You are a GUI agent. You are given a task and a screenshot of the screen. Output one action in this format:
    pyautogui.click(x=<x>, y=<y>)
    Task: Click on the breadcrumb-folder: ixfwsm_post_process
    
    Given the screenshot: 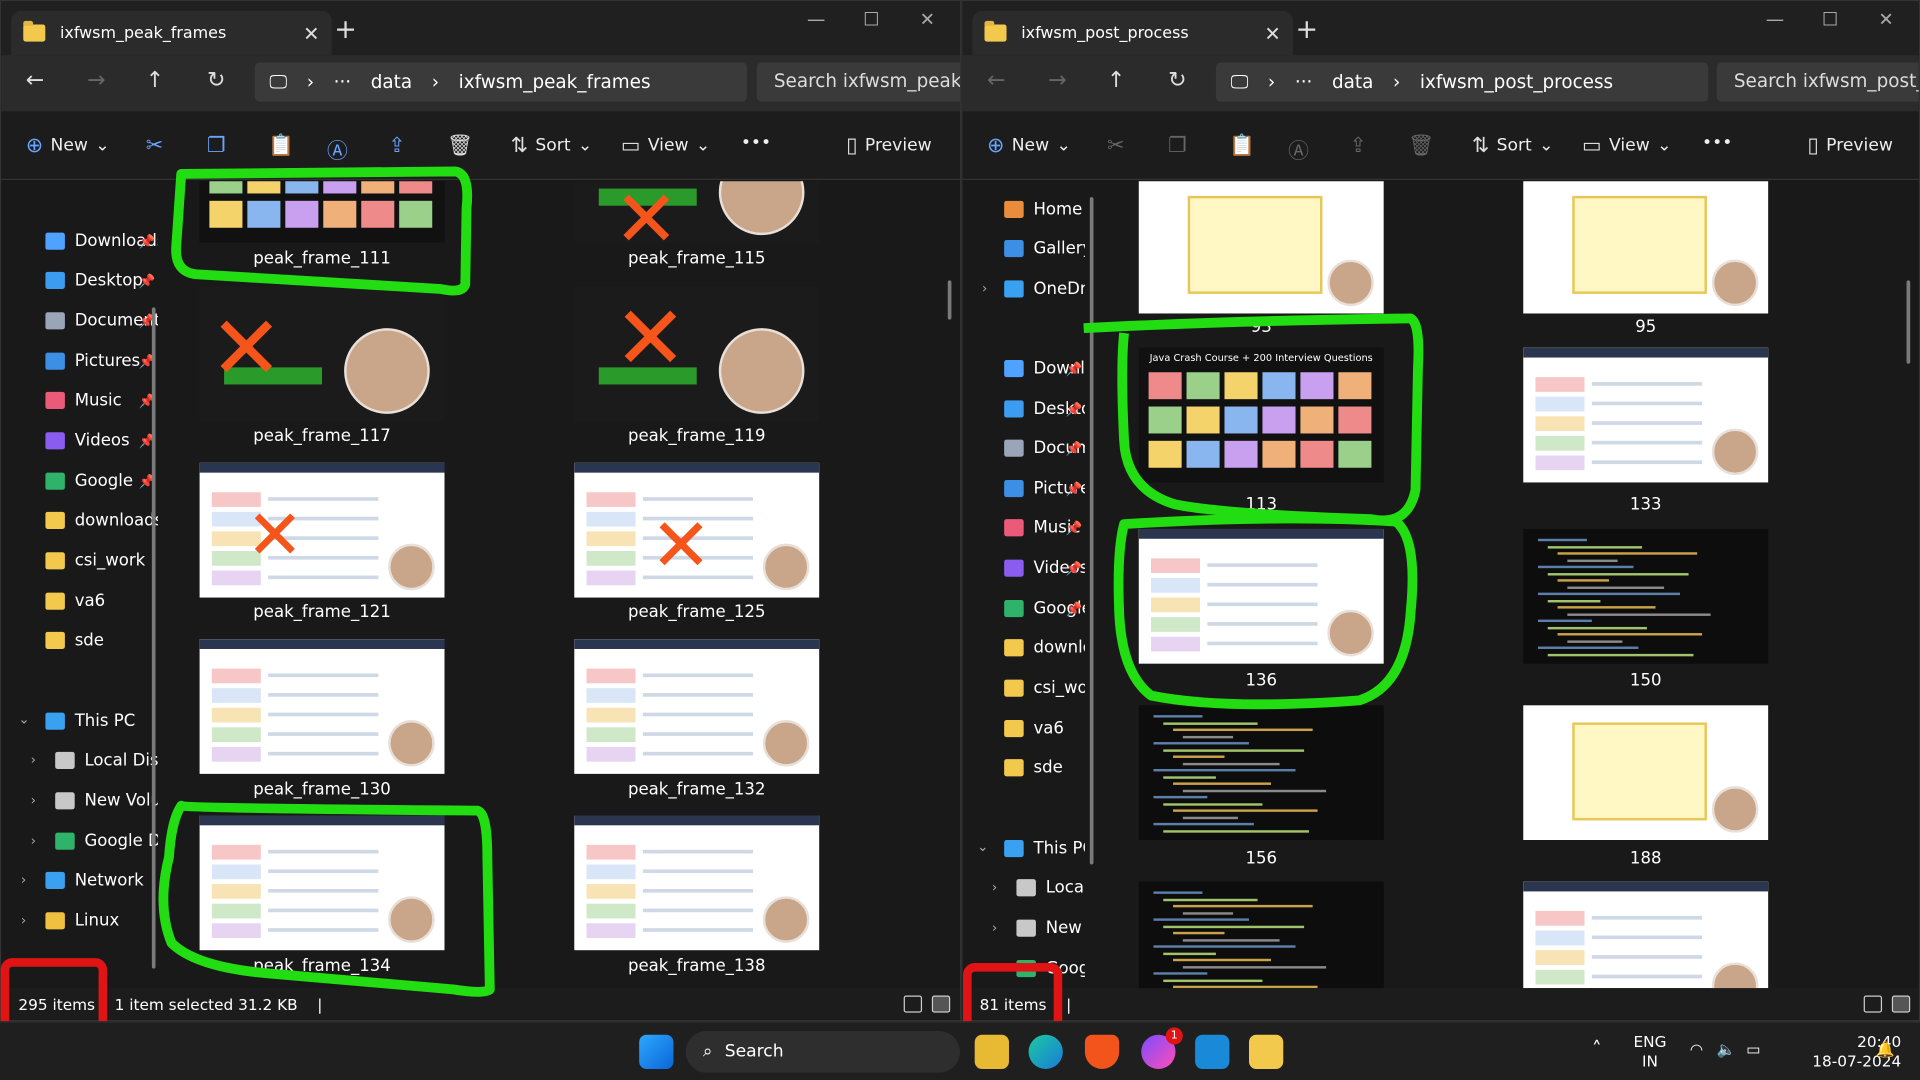 What is the action you would take?
    pyautogui.click(x=1516, y=82)
    